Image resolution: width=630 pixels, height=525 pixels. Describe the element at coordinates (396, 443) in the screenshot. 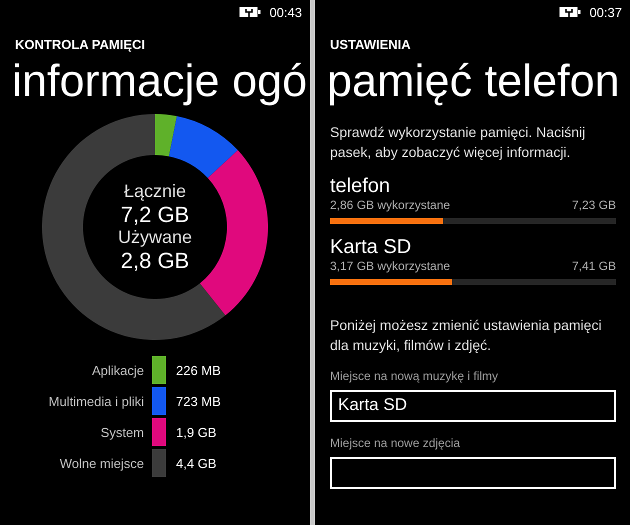

I see `field-label: Miejsce na nowe zdjęcia` at that location.